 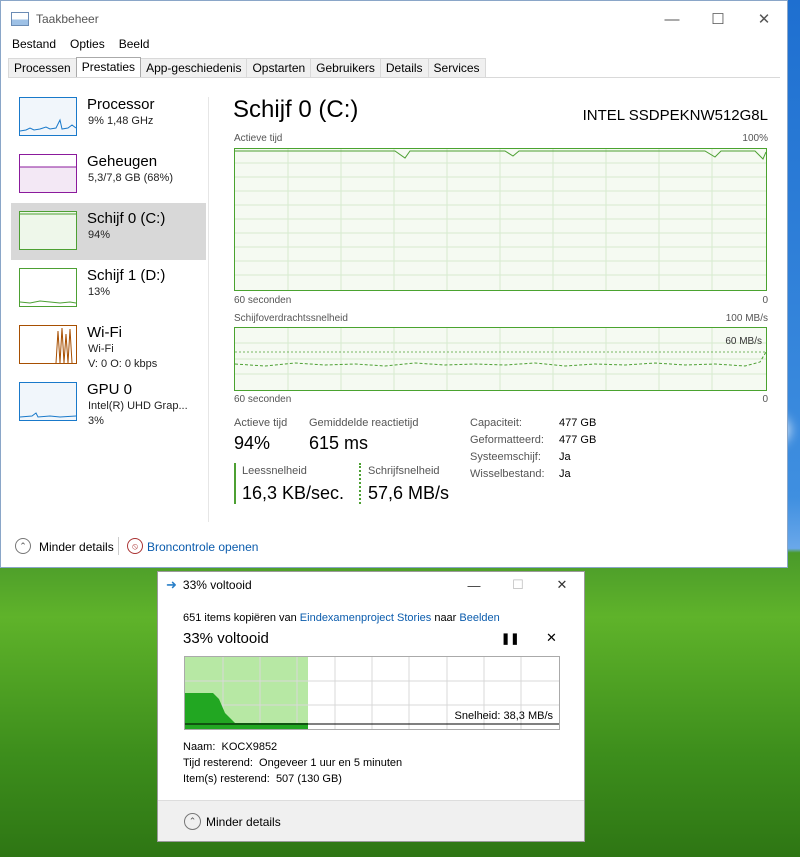 What do you see at coordinates (123, 364) in the screenshot?
I see `resource-sub2: V: 0 O: 0 kbps` at bounding box center [123, 364].